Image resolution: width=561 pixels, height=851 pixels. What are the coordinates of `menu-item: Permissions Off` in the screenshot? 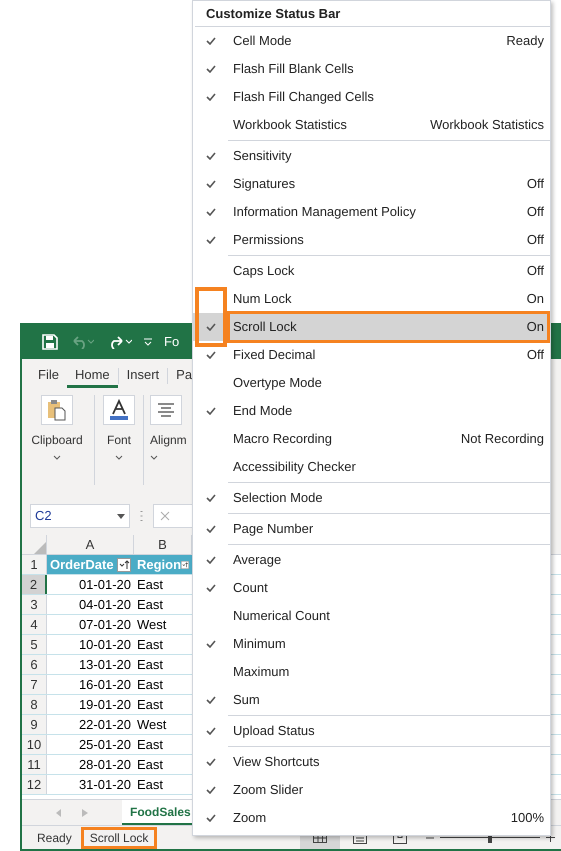 It's located at (371, 240).